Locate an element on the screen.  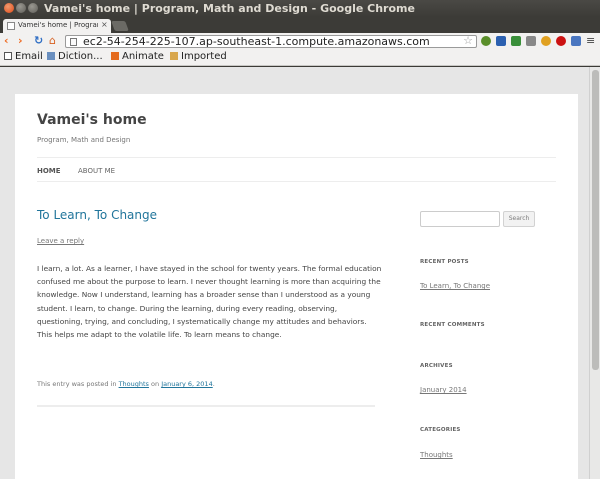
site-title: Vamei's home is located at coordinates (92, 120).